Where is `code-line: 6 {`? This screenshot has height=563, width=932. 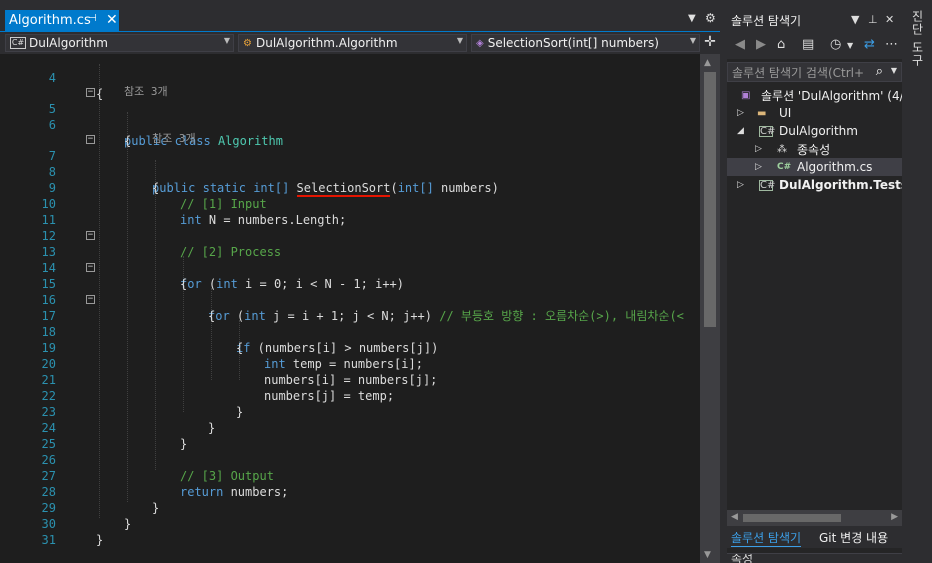
code-line: 6 { is located at coordinates (350, 124).